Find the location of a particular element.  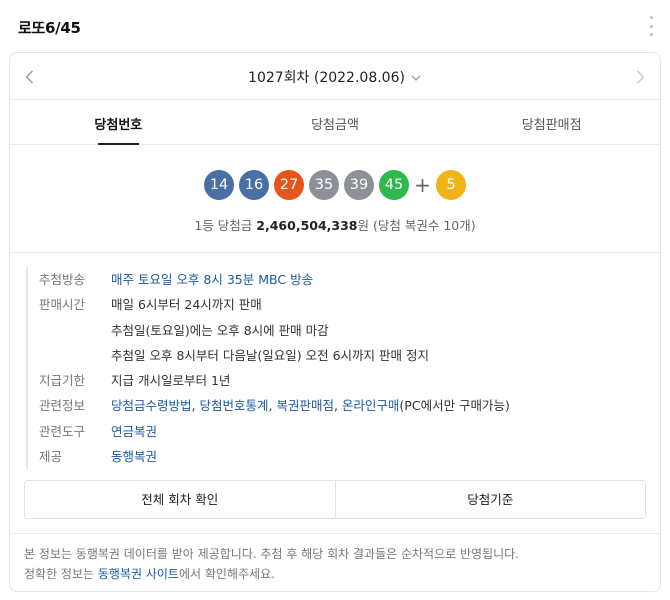

tab-bar: 당첨번호 당첨금액 당첨판매점 is located at coordinates (335, 122).